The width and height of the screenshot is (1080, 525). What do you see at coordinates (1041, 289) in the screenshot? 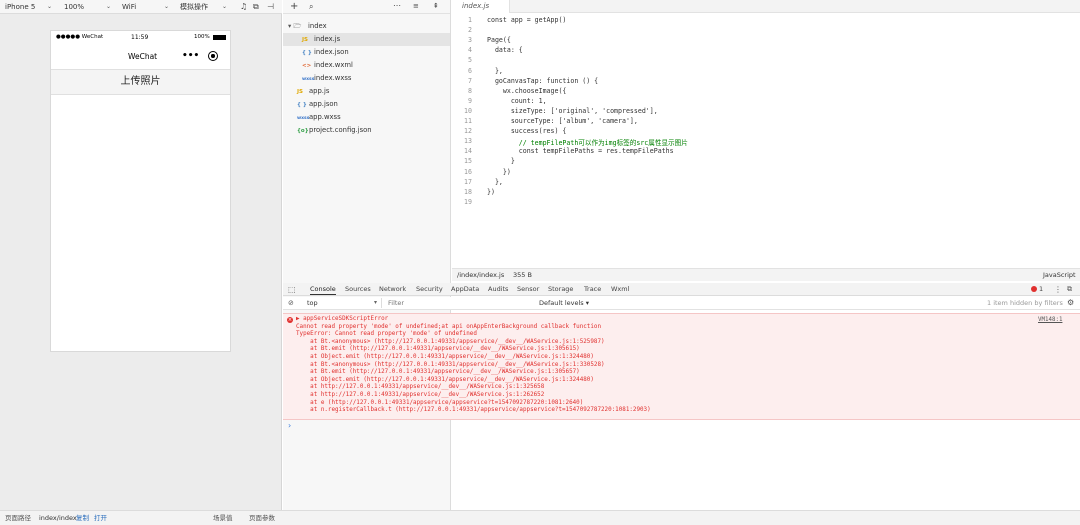
I see `error-count: 1` at bounding box center [1041, 289].